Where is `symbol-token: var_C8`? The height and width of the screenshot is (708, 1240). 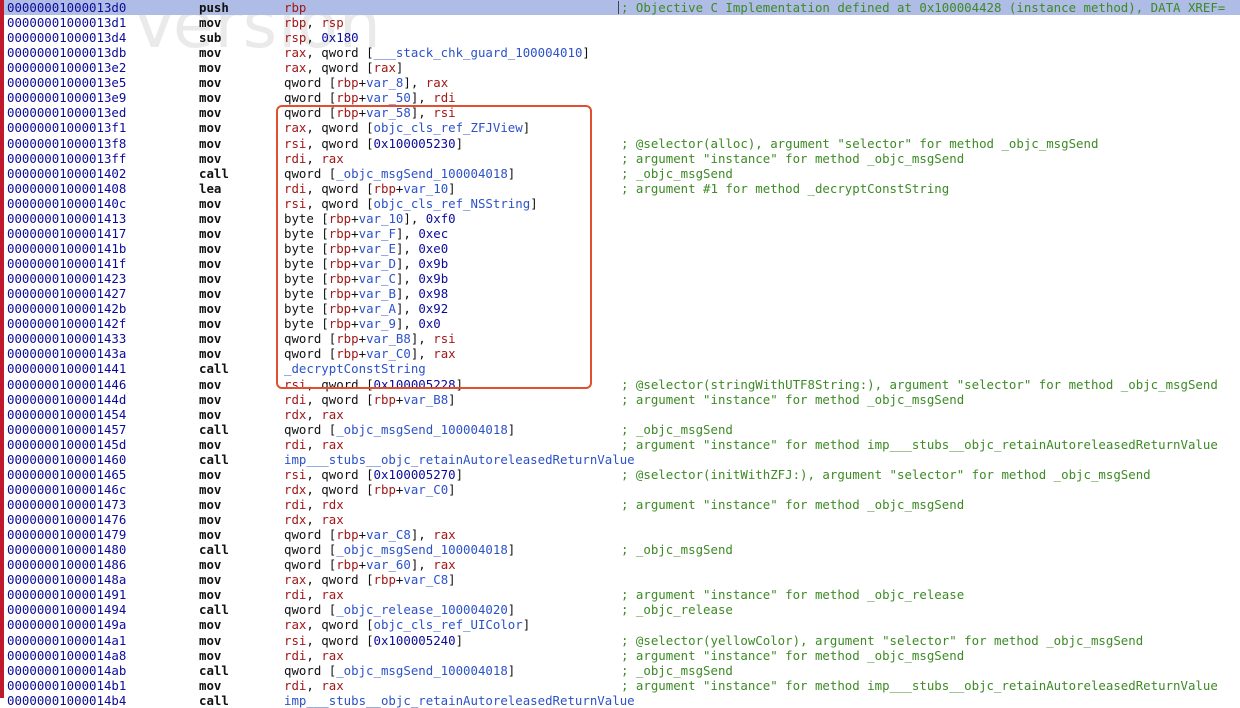
symbol-token: var_C8 is located at coordinates (388, 534).